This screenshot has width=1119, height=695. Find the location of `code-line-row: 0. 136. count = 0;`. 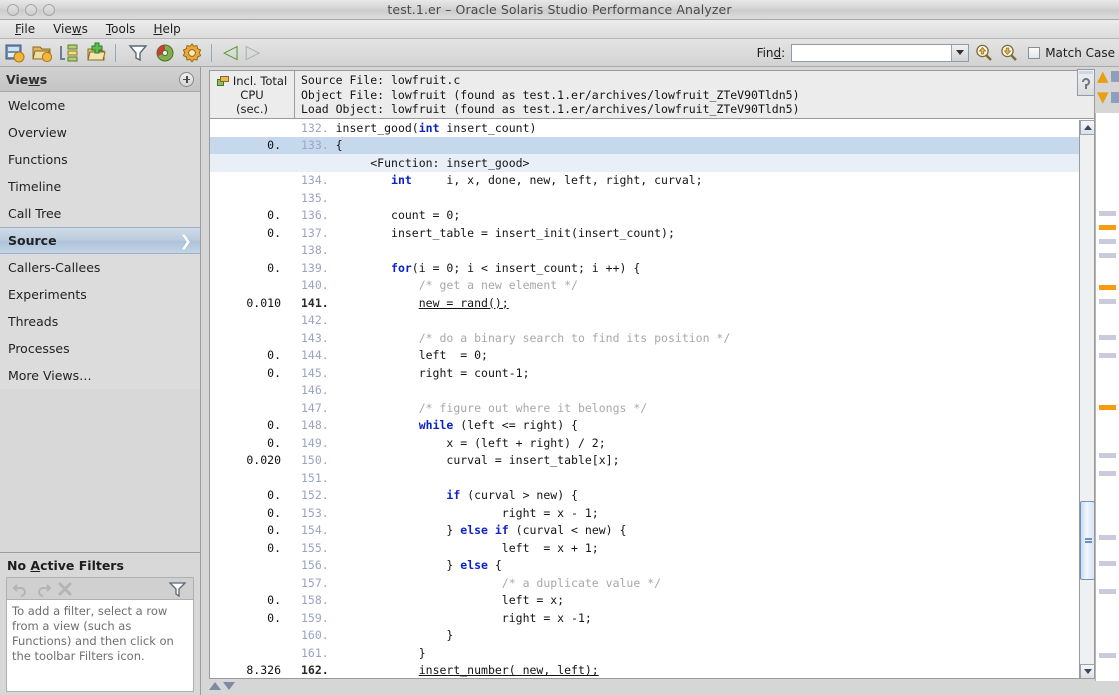

code-line-row: 0. 136. count = 0; is located at coordinates (652, 216).